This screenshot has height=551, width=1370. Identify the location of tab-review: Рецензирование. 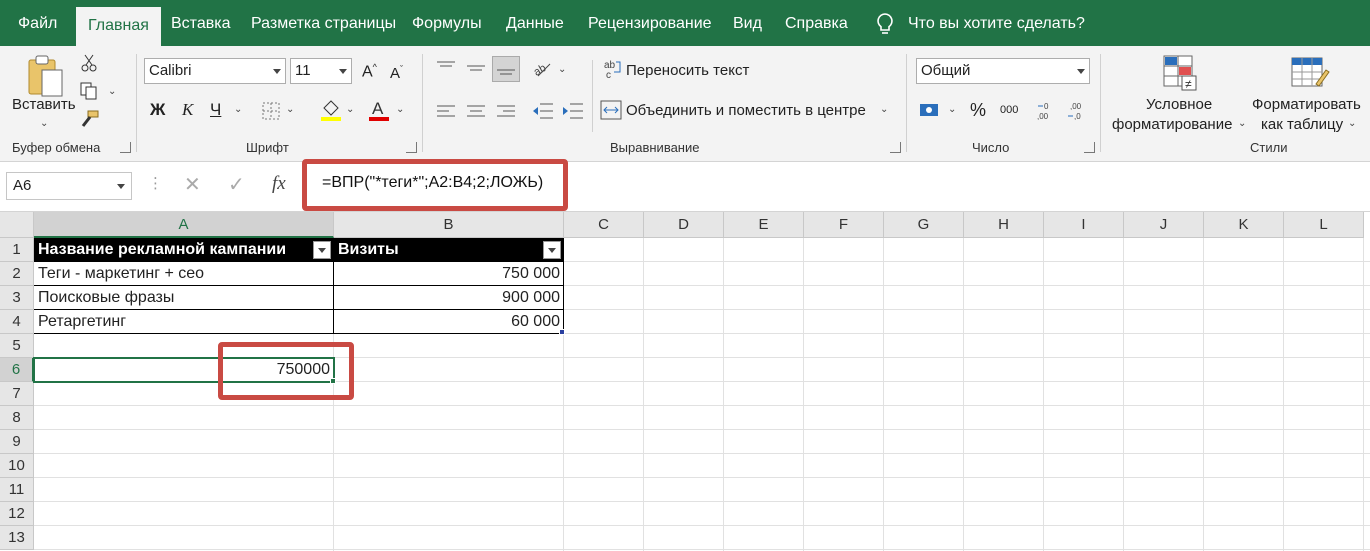
(650, 23).